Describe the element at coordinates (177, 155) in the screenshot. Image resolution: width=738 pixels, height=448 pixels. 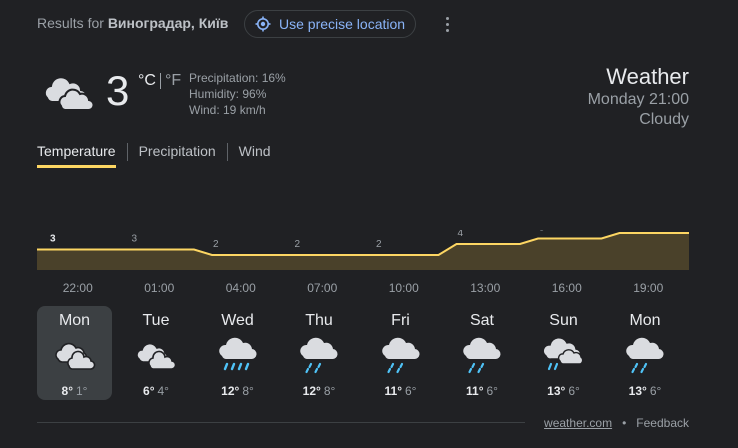
I see `tab-precipitation: Precipitation` at that location.